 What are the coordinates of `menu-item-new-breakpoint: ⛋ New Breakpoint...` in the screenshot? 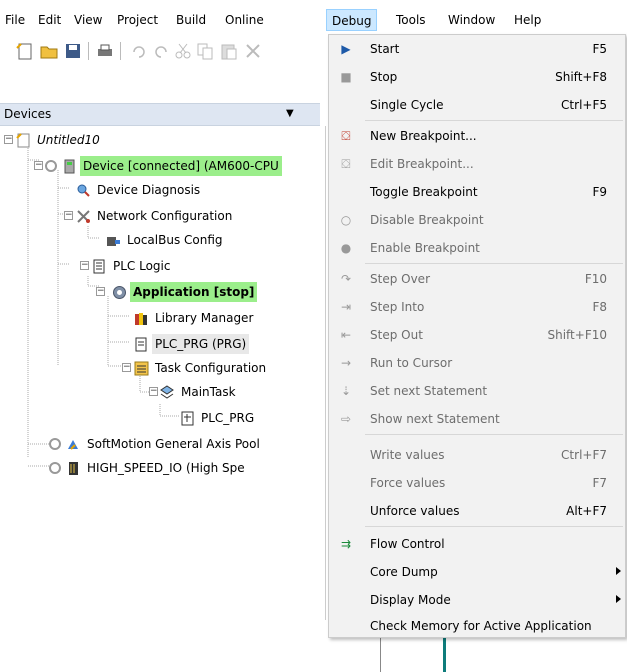 It's located at (477, 136).